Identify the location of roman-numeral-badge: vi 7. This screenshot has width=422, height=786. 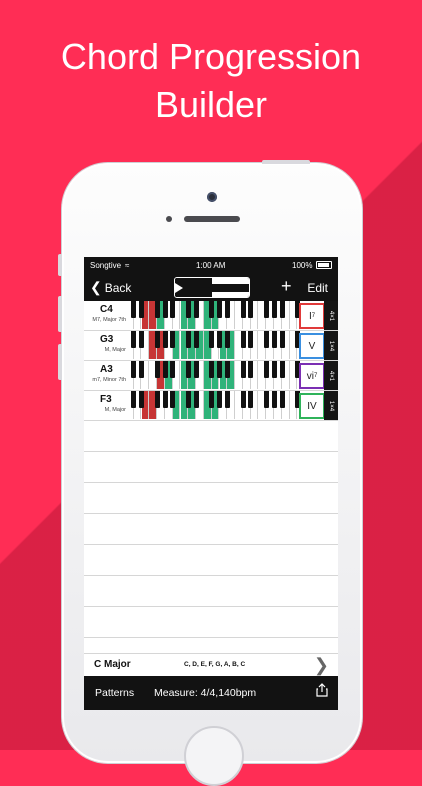
(312, 376).